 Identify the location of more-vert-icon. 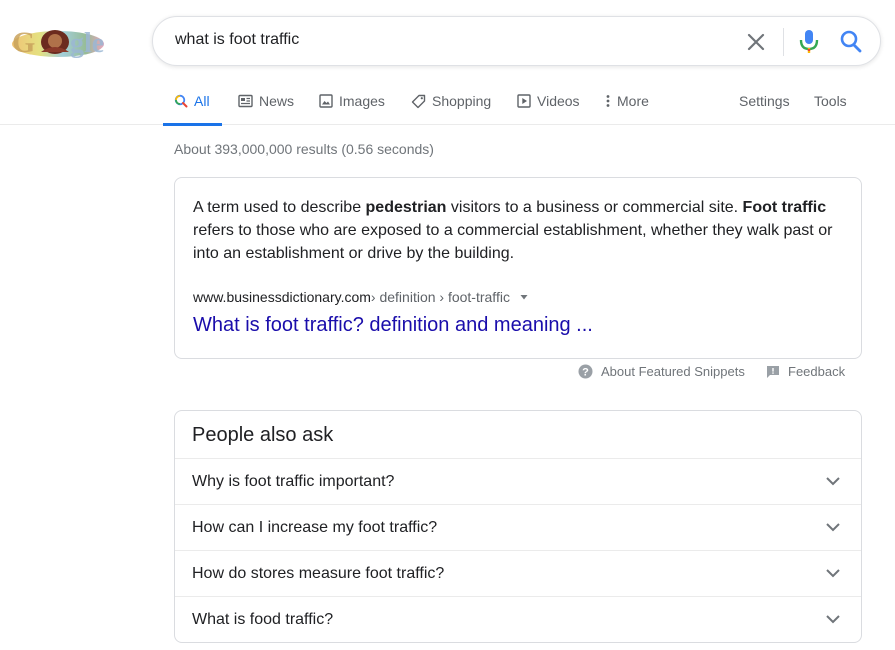
(608, 101).